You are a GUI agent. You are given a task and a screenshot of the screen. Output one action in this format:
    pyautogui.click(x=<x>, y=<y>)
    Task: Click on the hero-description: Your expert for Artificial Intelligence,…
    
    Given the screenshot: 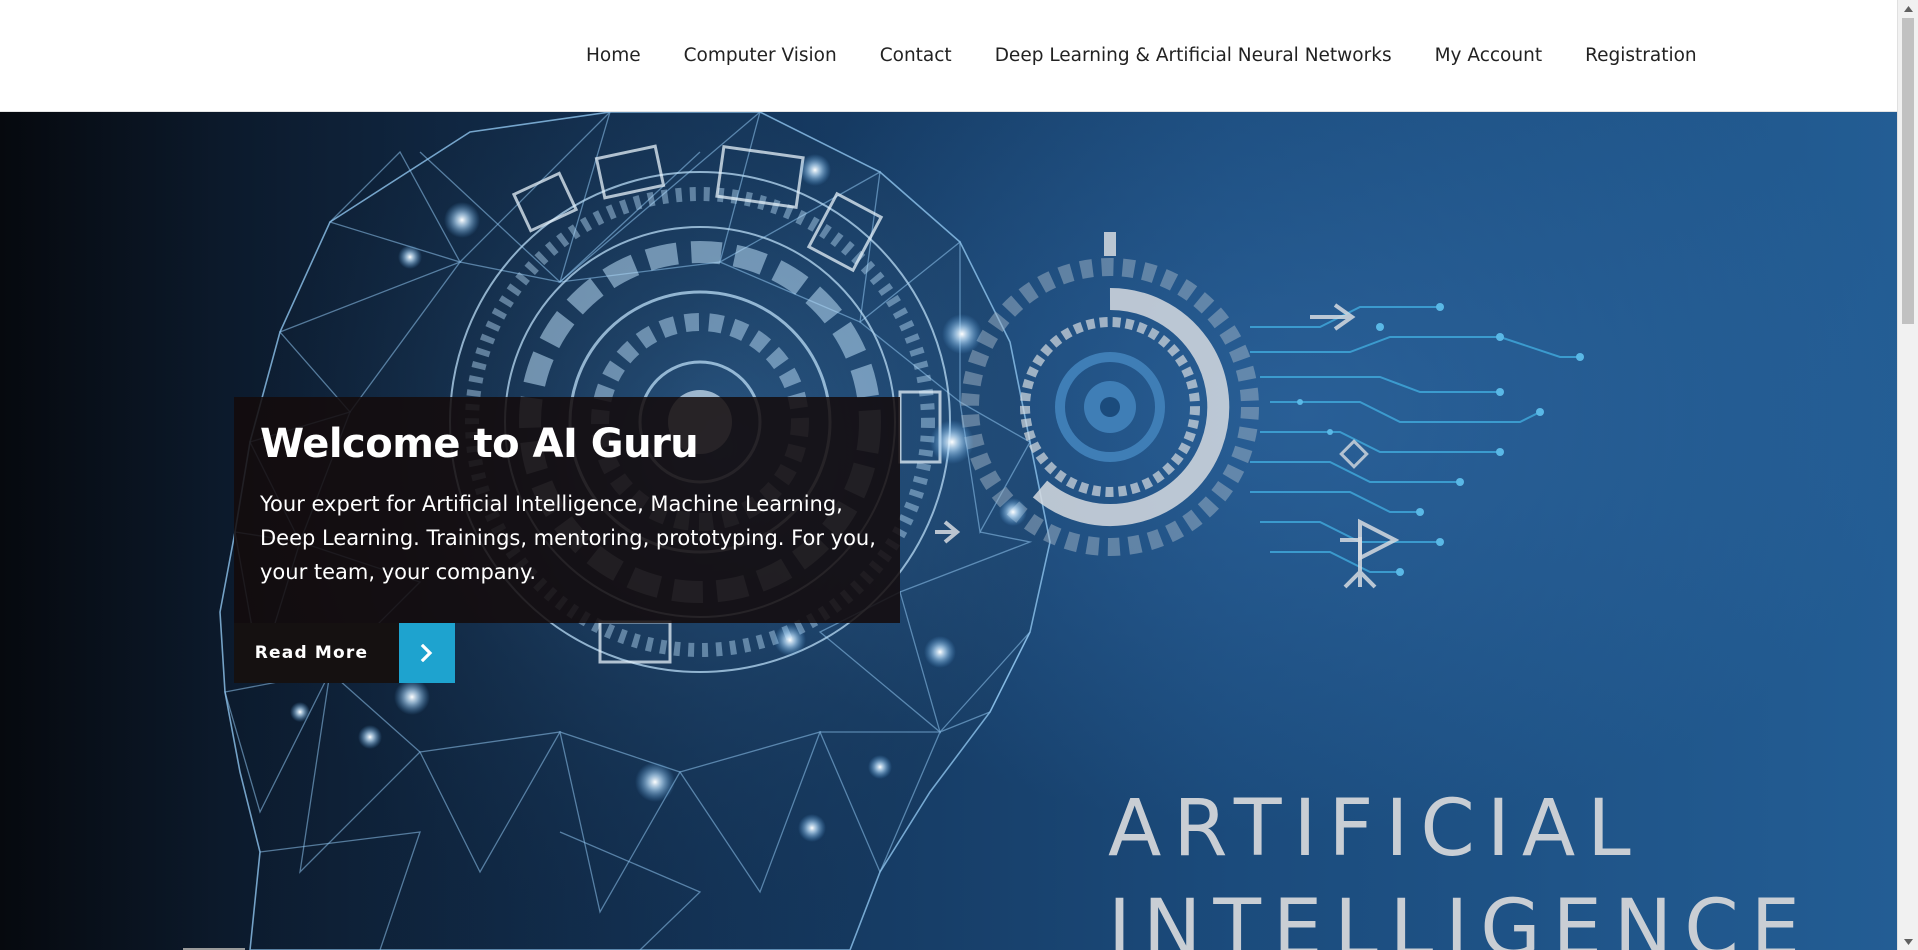 What is the action you would take?
    pyautogui.click(x=568, y=538)
    